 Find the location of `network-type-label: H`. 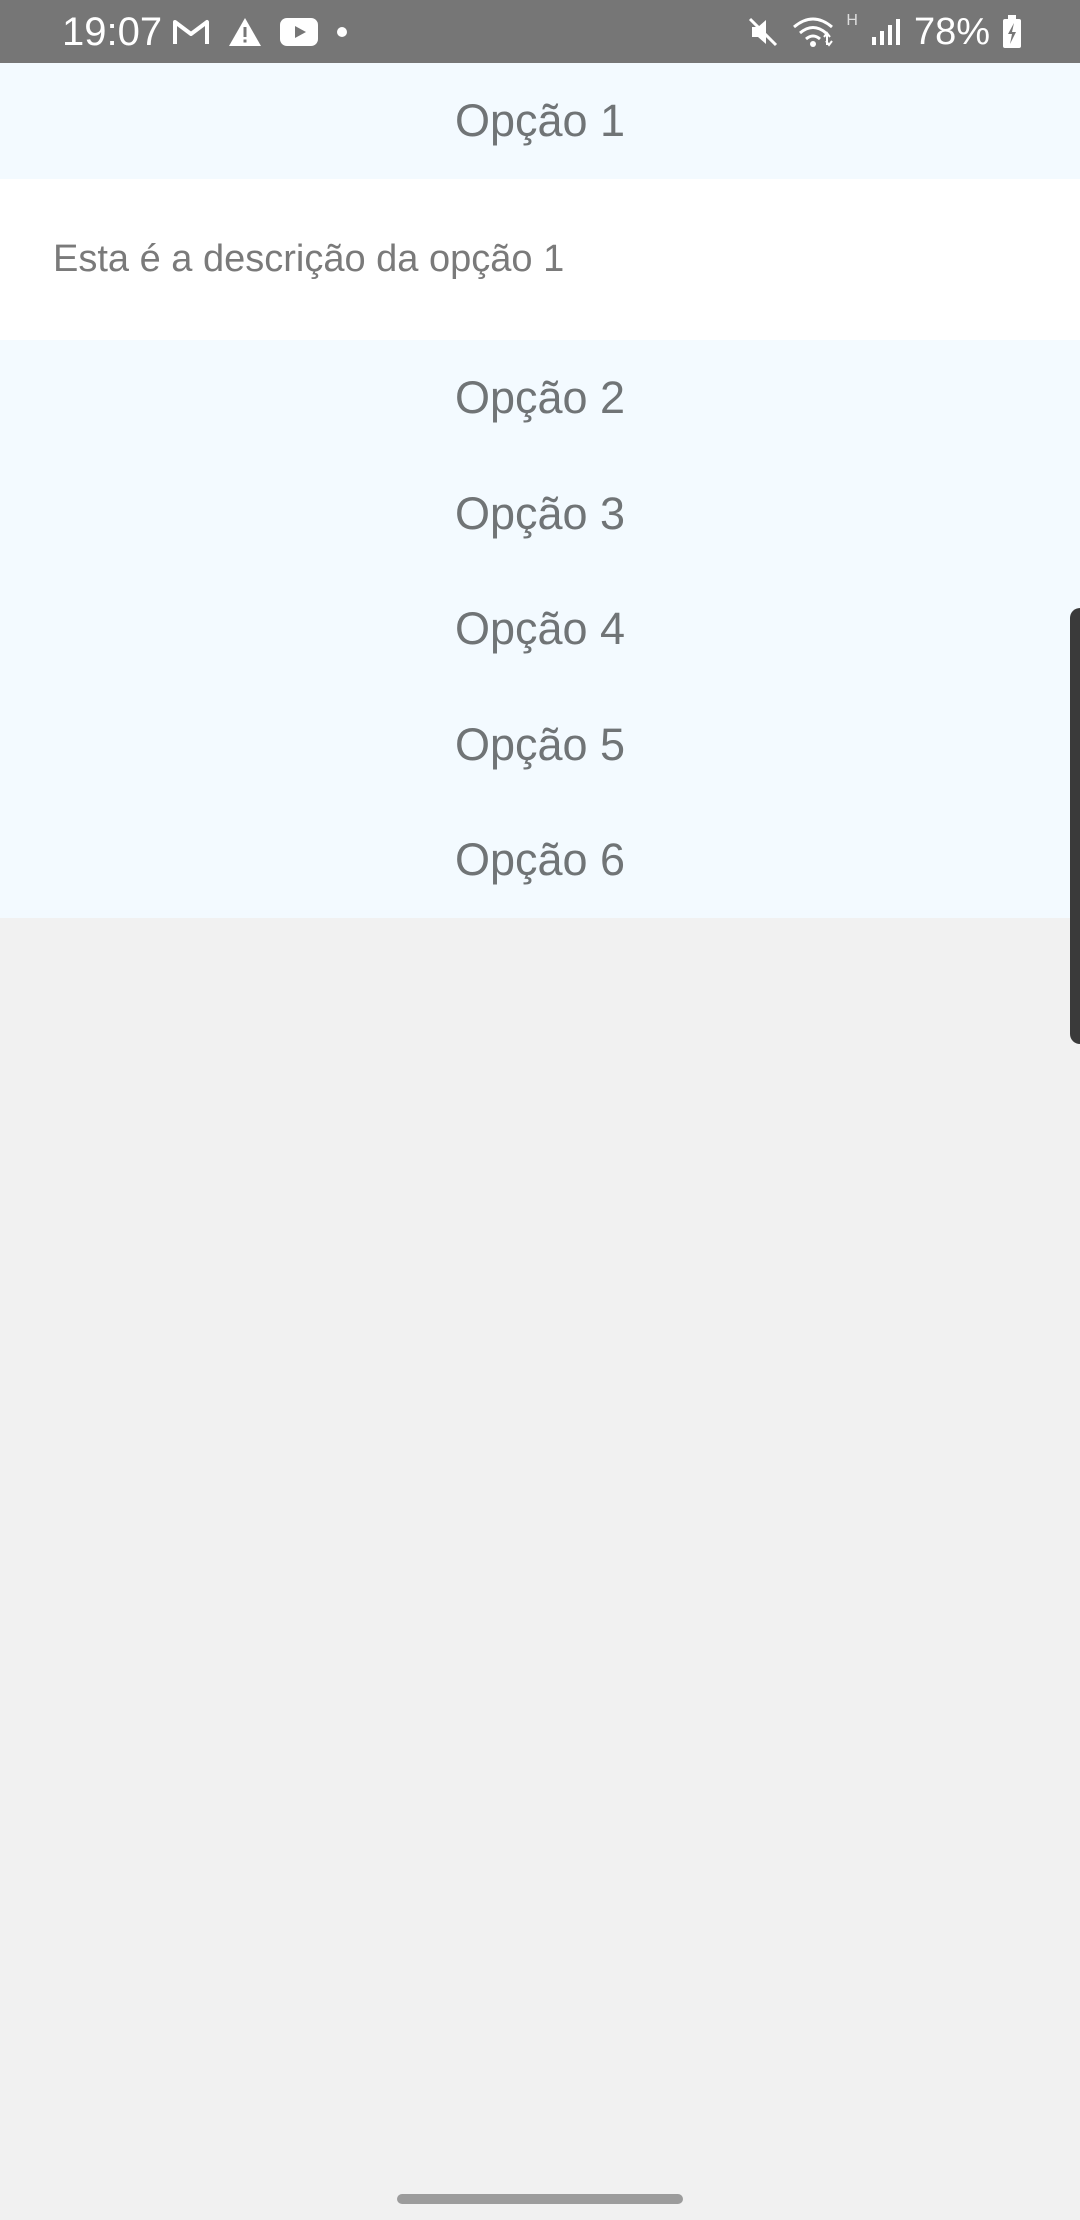

network-type-label: H is located at coordinates (852, 20).